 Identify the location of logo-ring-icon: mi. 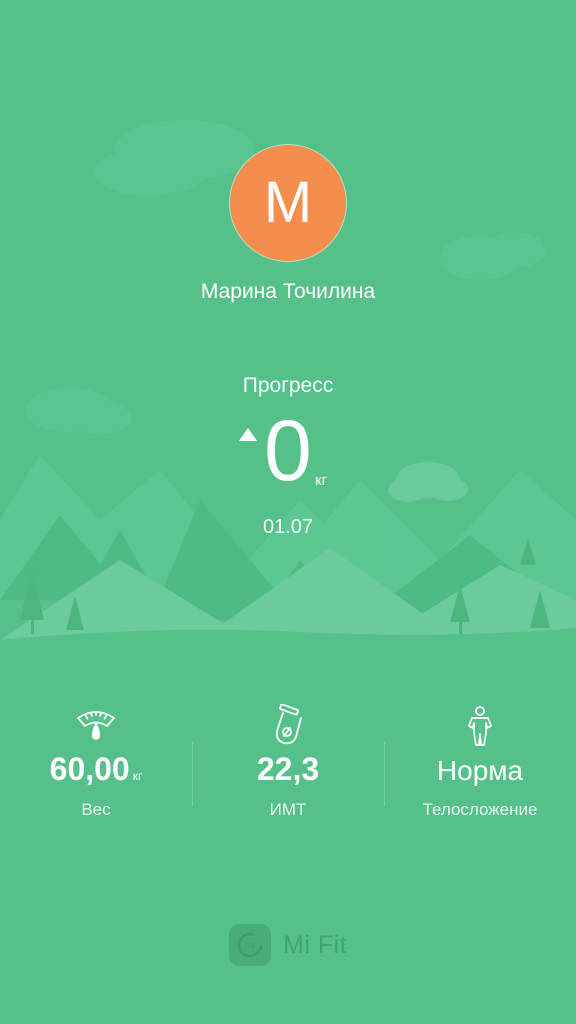
(250, 945).